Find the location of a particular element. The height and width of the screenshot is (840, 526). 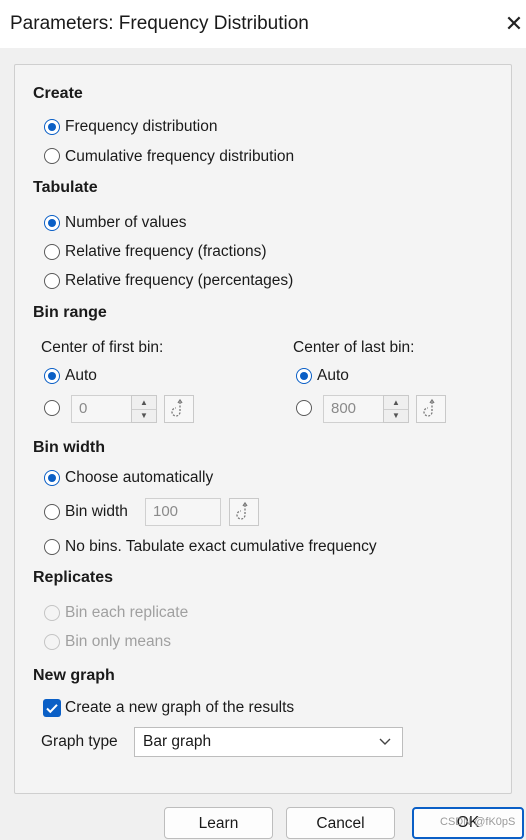

radio-first-bin-auto-label: Auto is located at coordinates (81, 376).